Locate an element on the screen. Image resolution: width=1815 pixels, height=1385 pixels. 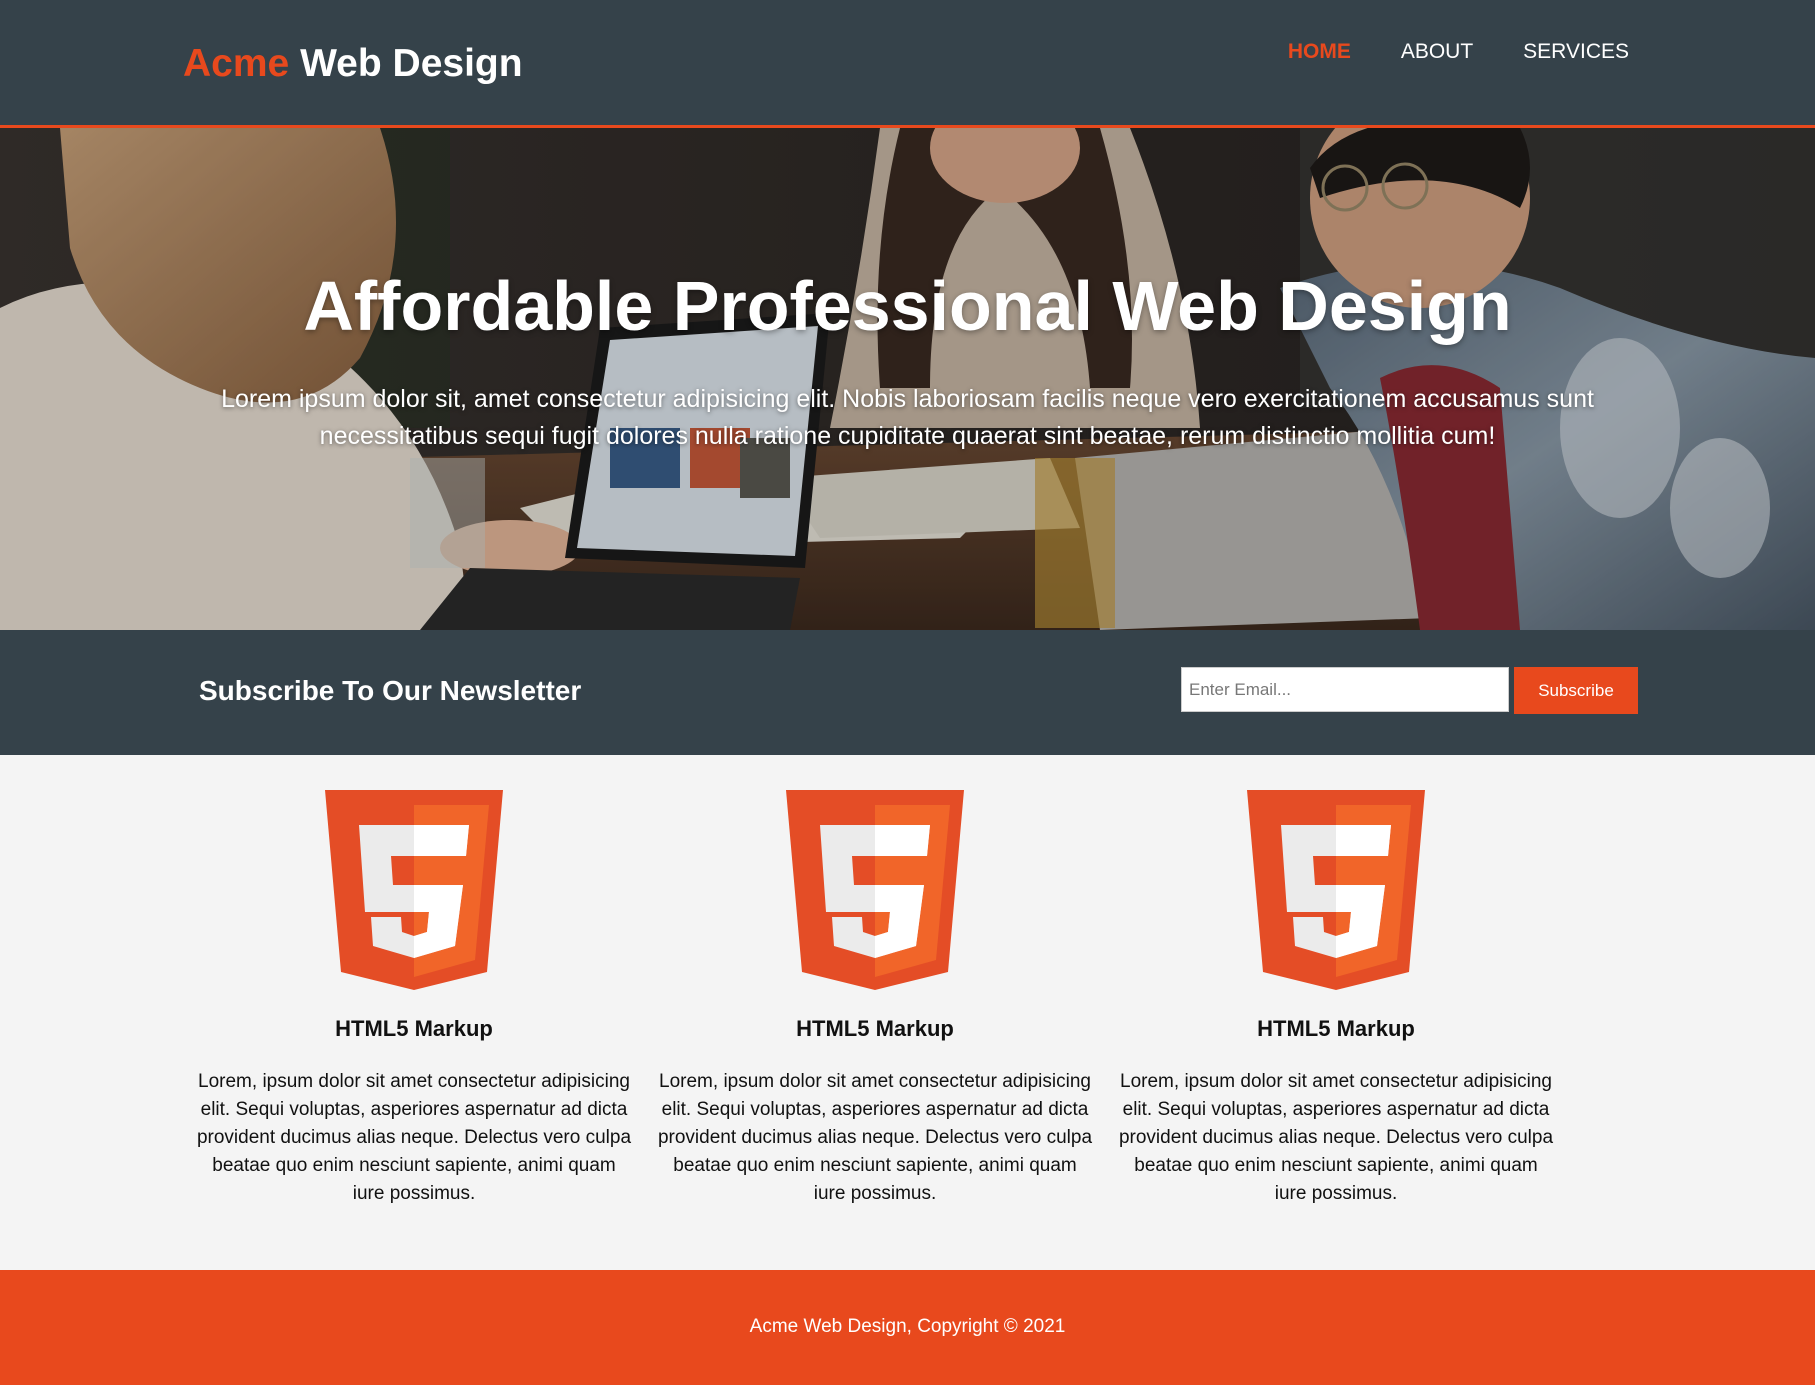
newsletter-title: Subscribe To Our Newsletter is located at coordinates (390, 690).